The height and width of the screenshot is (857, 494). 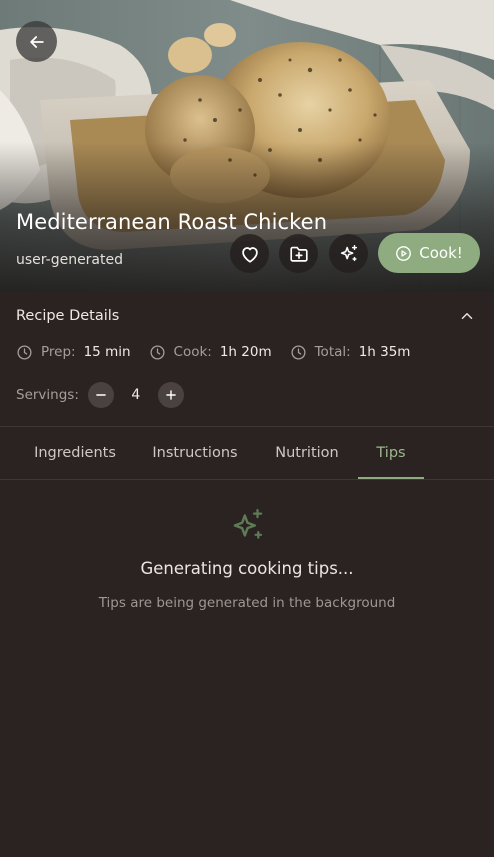 I want to click on ai-assist-button, so click(x=348, y=253).